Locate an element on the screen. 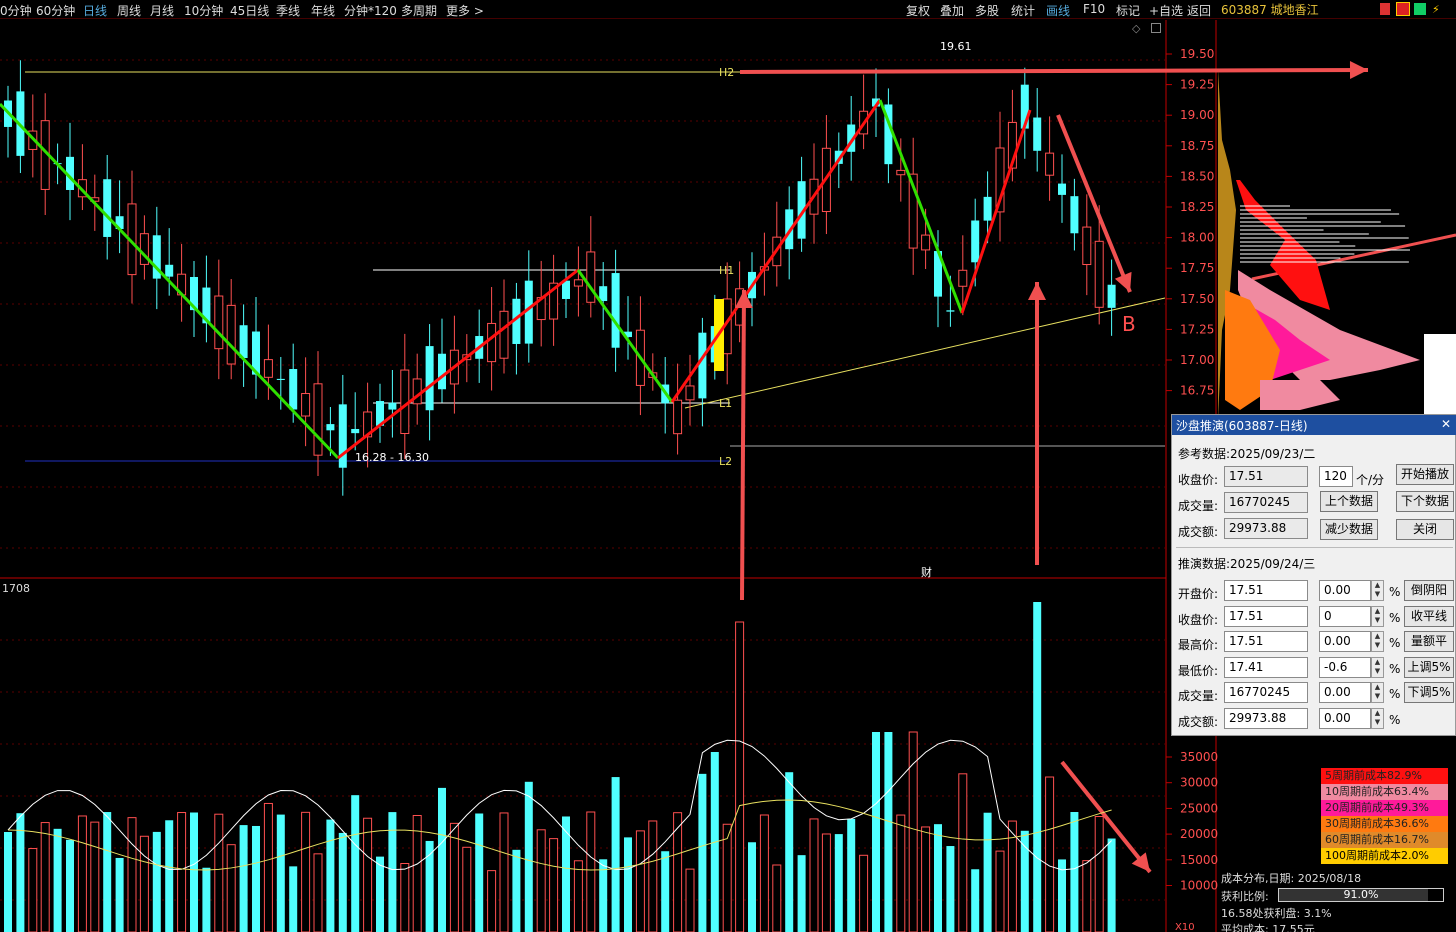 The width and height of the screenshot is (1456, 932). sim-value-field: 16770245 is located at coordinates (1266, 692).